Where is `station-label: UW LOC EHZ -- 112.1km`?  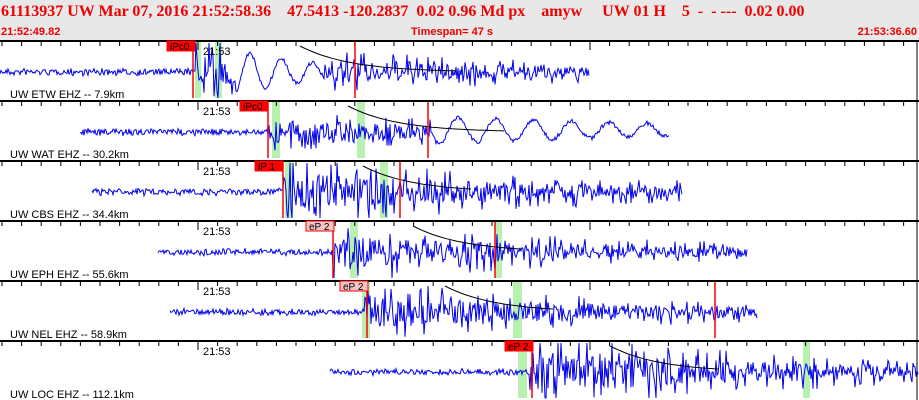
station-label: UW LOC EHZ -- 112.1km is located at coordinates (72, 394).